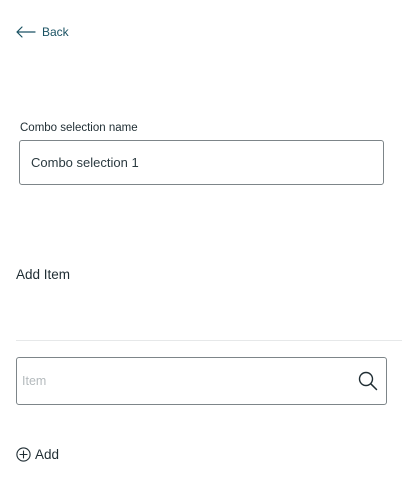 Image resolution: width=402 pixels, height=491 pixels. I want to click on item-search-input, so click(182, 381).